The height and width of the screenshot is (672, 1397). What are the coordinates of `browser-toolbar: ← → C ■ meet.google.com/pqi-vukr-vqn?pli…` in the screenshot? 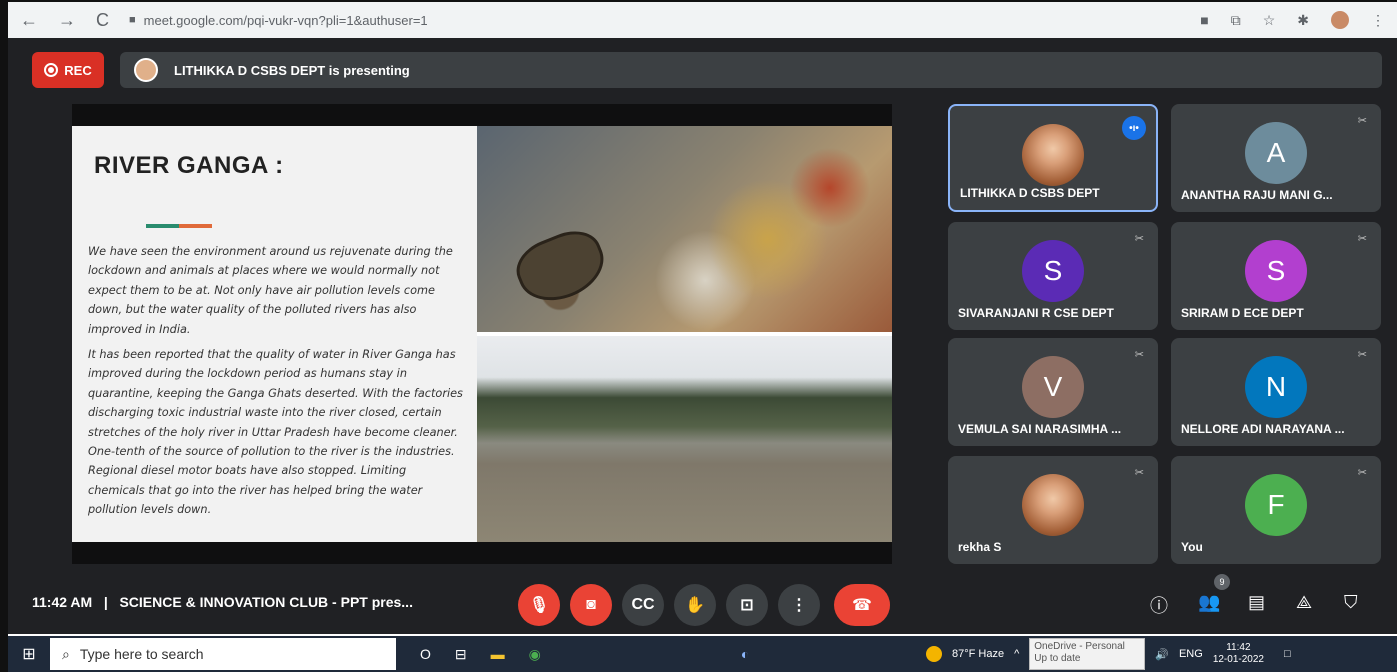 It's located at (702, 19).